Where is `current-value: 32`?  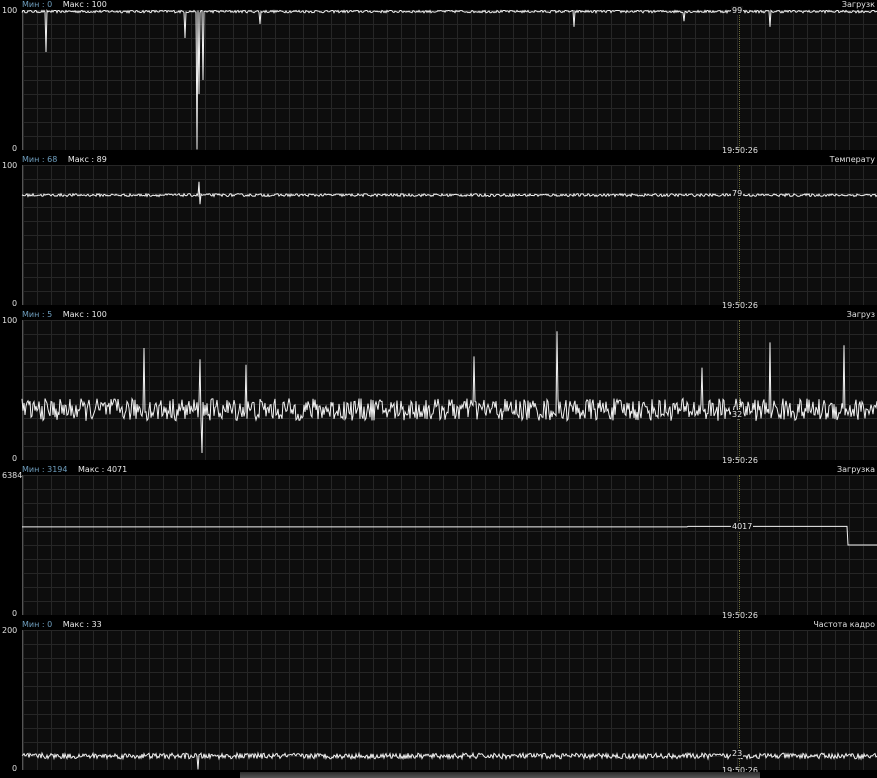 current-value: 32 is located at coordinates (737, 415).